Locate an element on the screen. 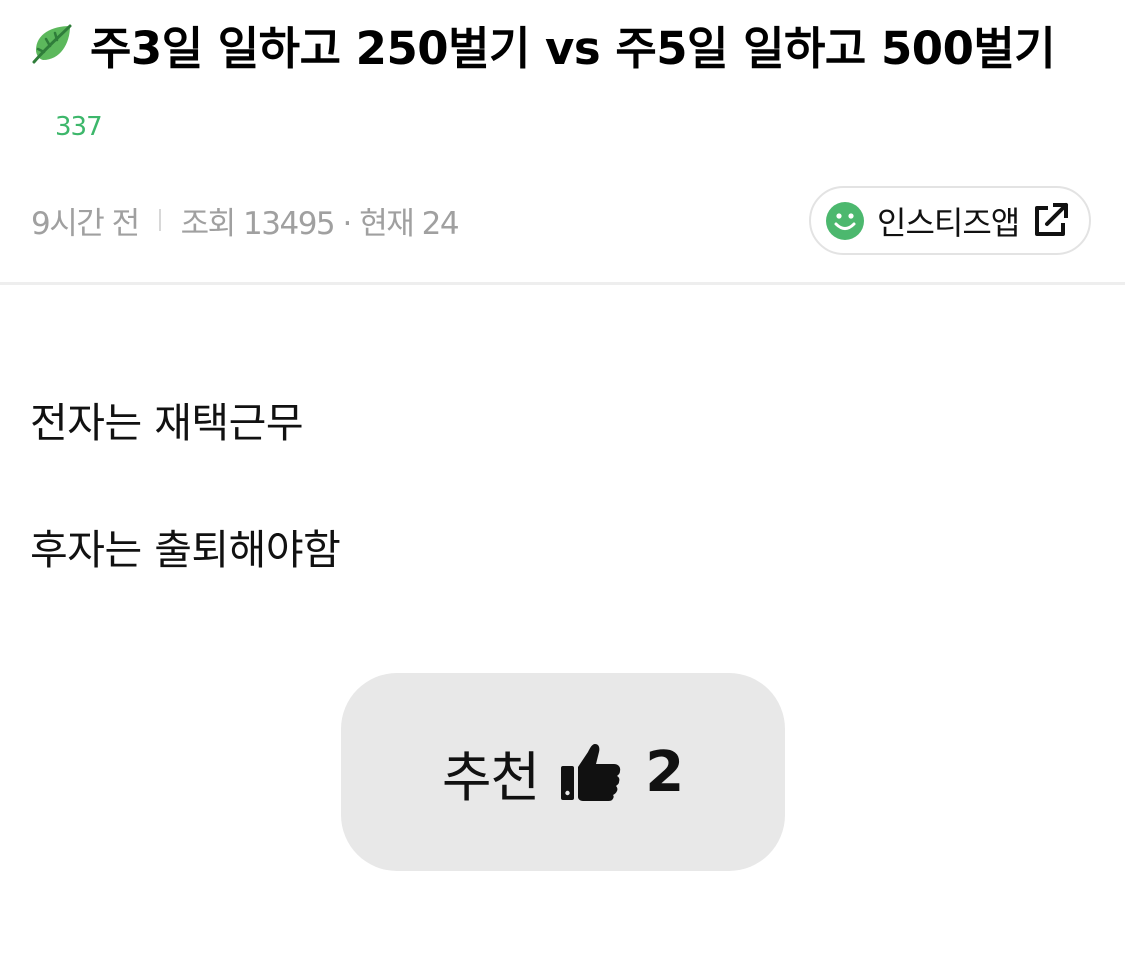 The height and width of the screenshot is (960, 1125). post-time: 9시간 전 is located at coordinates (85, 223).